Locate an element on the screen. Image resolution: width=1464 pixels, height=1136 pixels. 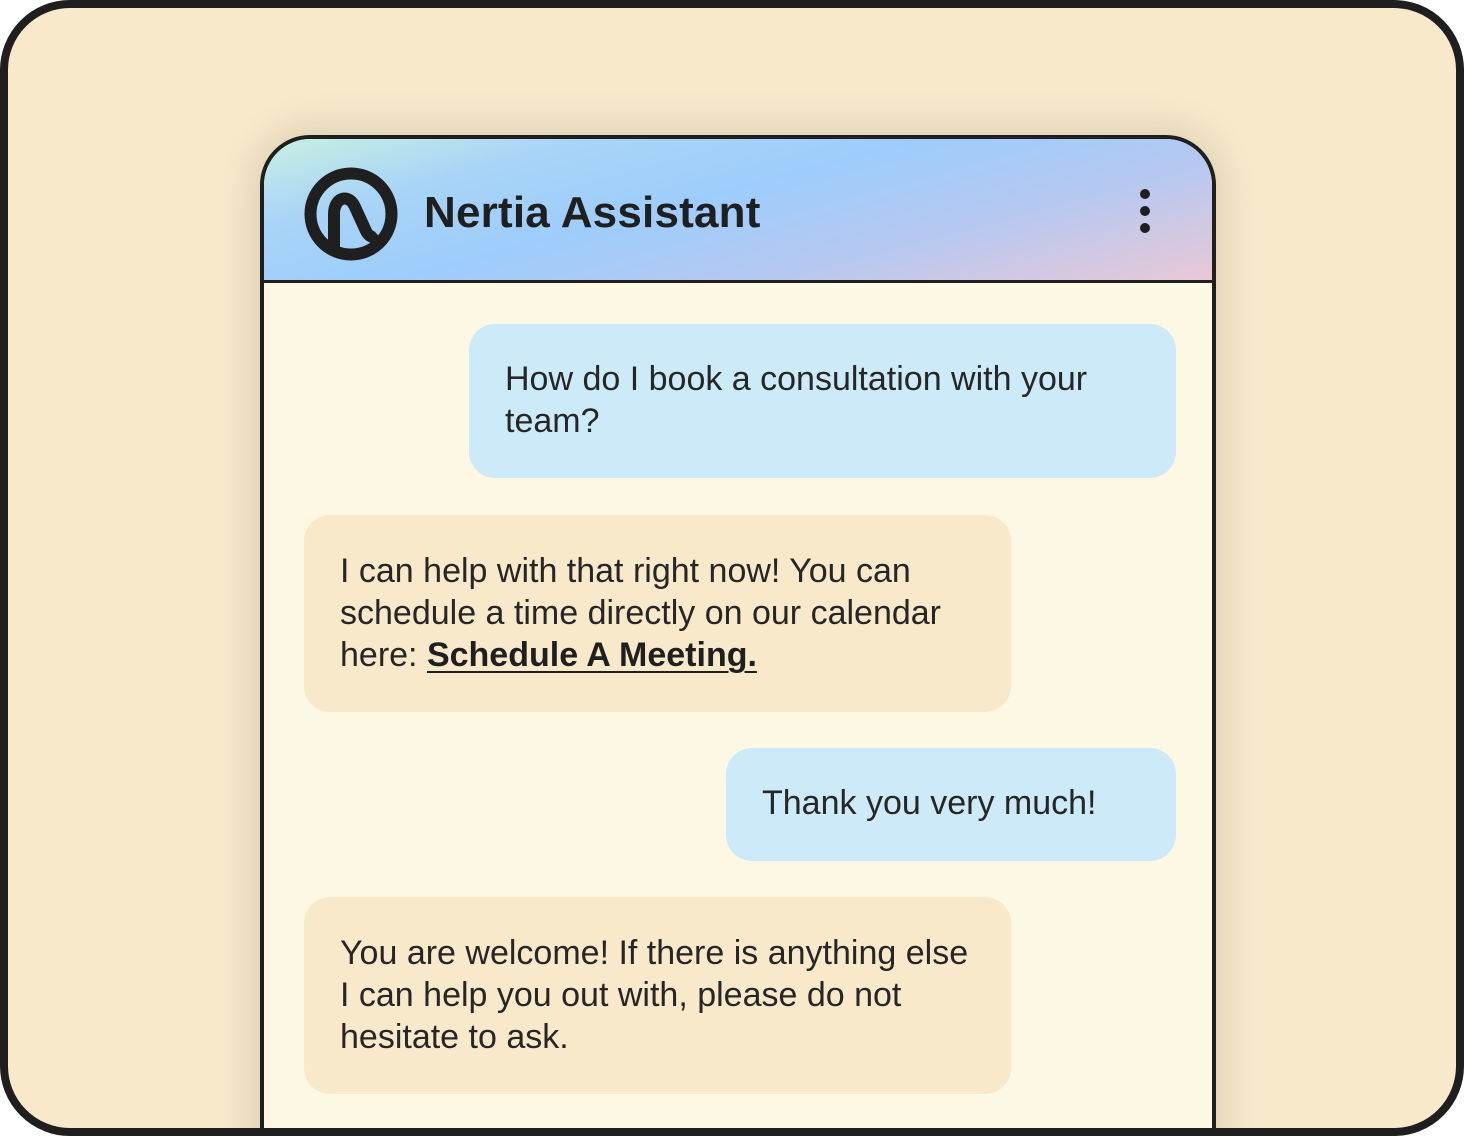
message-text: Thank you very much! is located at coordinates (929, 803).